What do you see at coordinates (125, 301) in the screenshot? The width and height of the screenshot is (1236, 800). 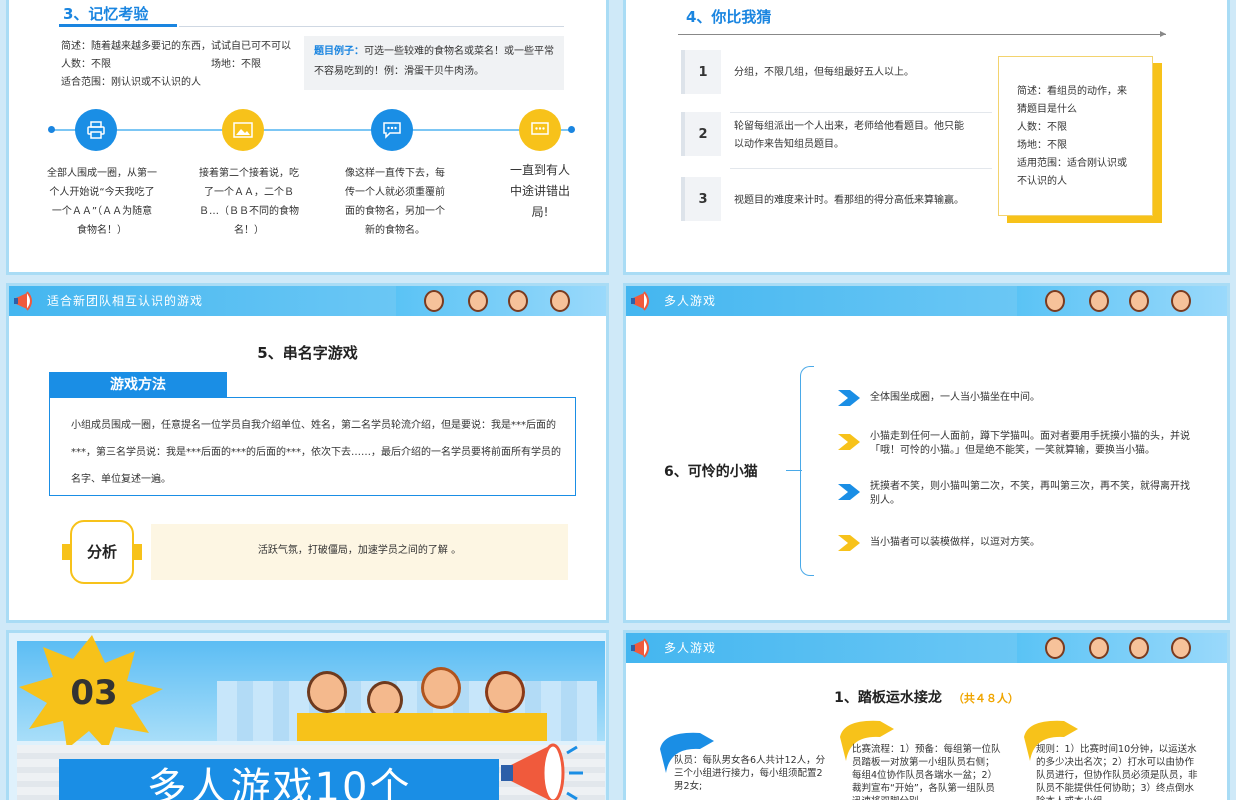 I see `banner-title: 适合新团队相互认识的游戏` at bounding box center [125, 301].